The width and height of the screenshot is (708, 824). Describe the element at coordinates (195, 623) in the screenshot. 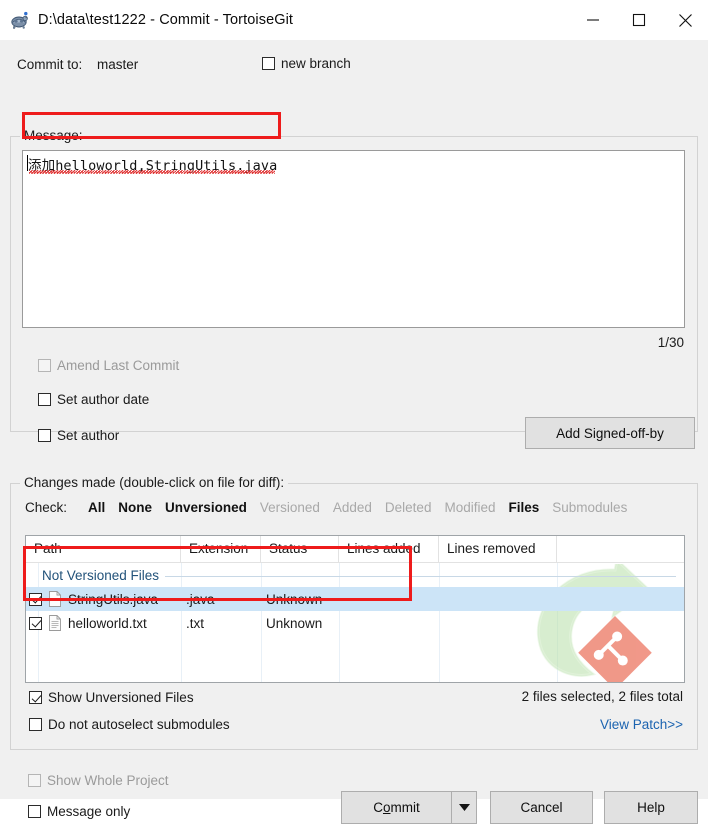

I see `file-extension: .txt` at that location.